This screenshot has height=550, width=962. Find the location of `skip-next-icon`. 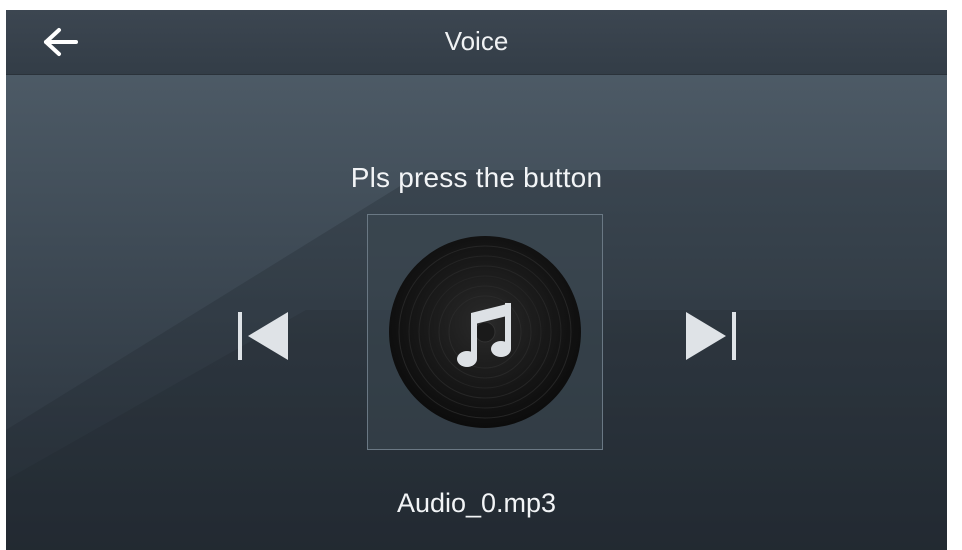

skip-next-icon is located at coordinates (711, 336).